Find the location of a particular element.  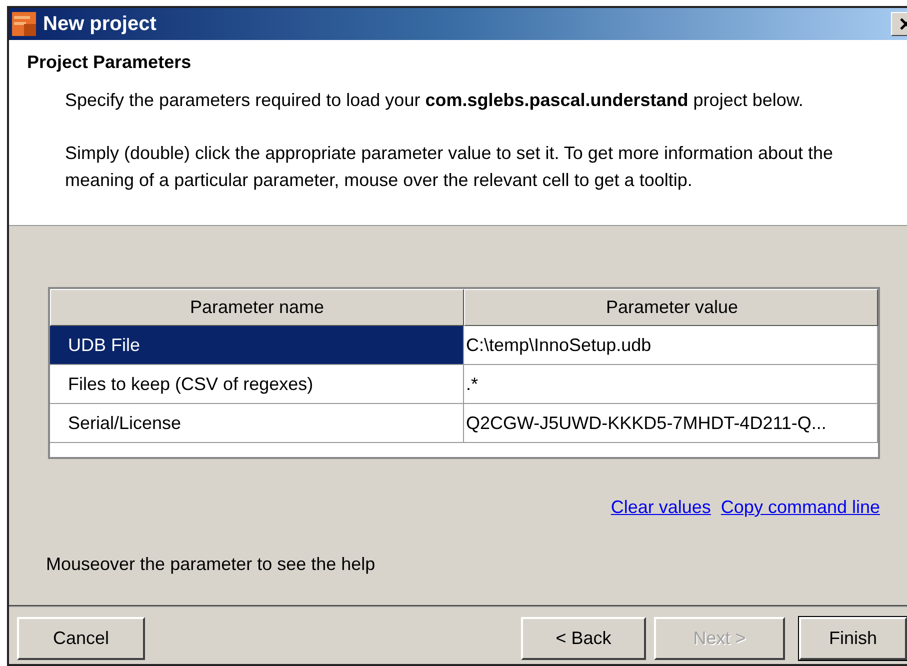

parameter-value-cell: C:\temp\InnoSetup.udb is located at coordinates (671, 345).